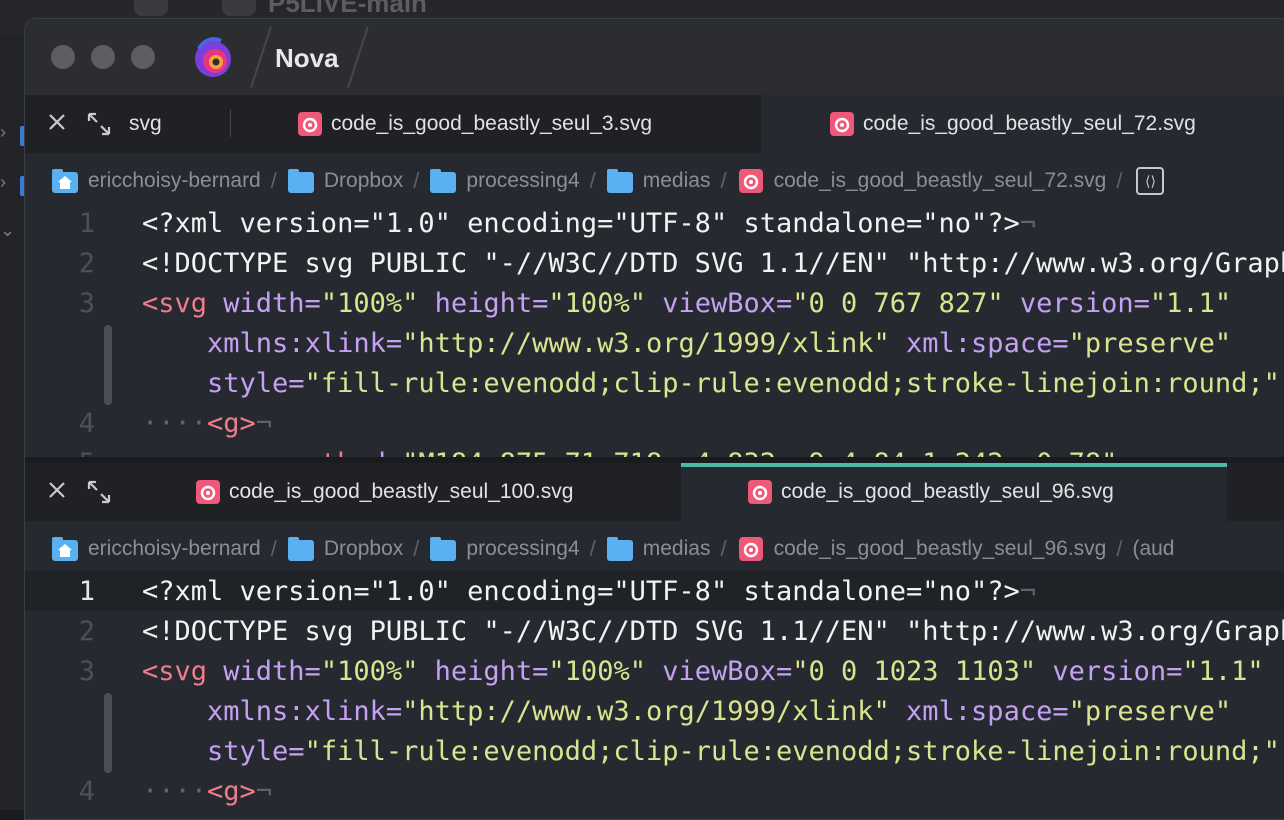  I want to click on tab-label: code_is_good_beastly_seul_3.svg, so click(492, 123).